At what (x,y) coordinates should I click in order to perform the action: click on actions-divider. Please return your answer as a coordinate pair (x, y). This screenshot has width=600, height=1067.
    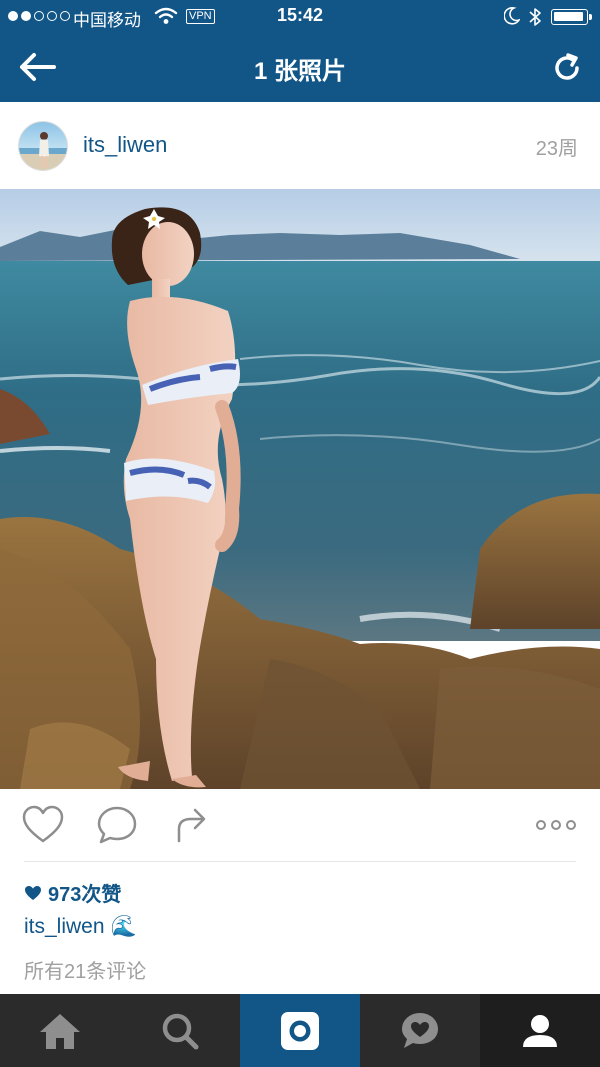
    Looking at the image, I should click on (300, 861).